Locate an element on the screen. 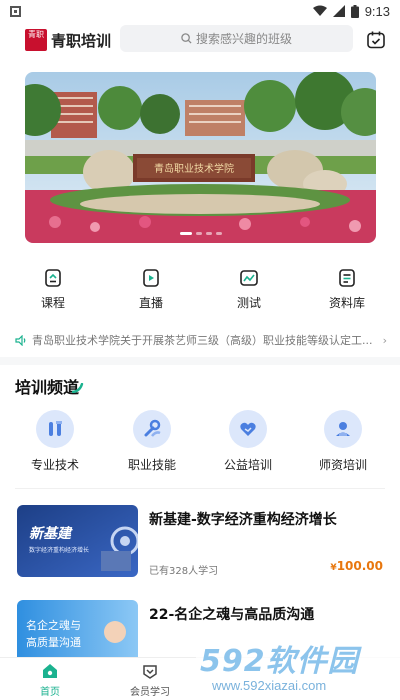  watermark: 592软件园 www.592xiazai.com is located at coordinates (298, 668).